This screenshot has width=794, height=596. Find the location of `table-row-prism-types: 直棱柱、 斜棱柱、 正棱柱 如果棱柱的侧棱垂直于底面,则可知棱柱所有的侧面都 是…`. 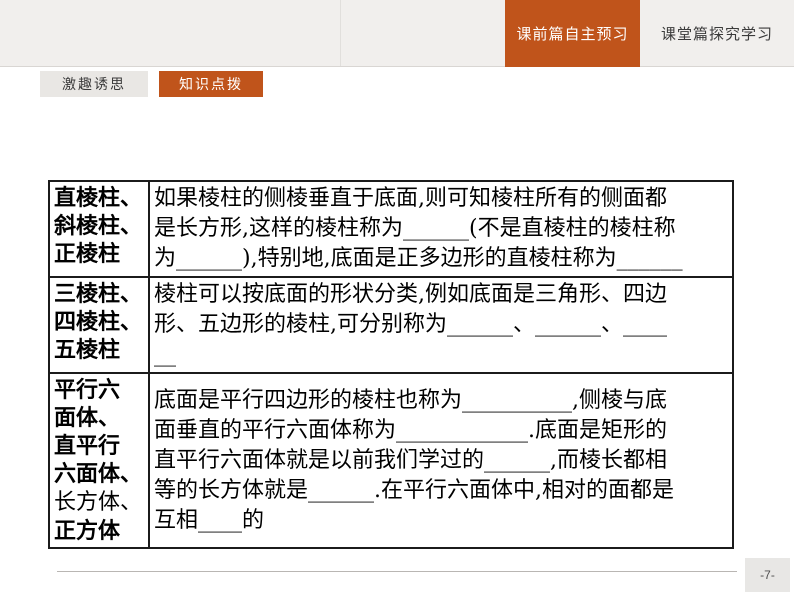

table-row-prism-types: 直棱柱、 斜棱柱、 正棱柱 如果棱柱的侧棱垂直于底面,则可知棱柱所有的侧面都 是… is located at coordinates (391, 229).